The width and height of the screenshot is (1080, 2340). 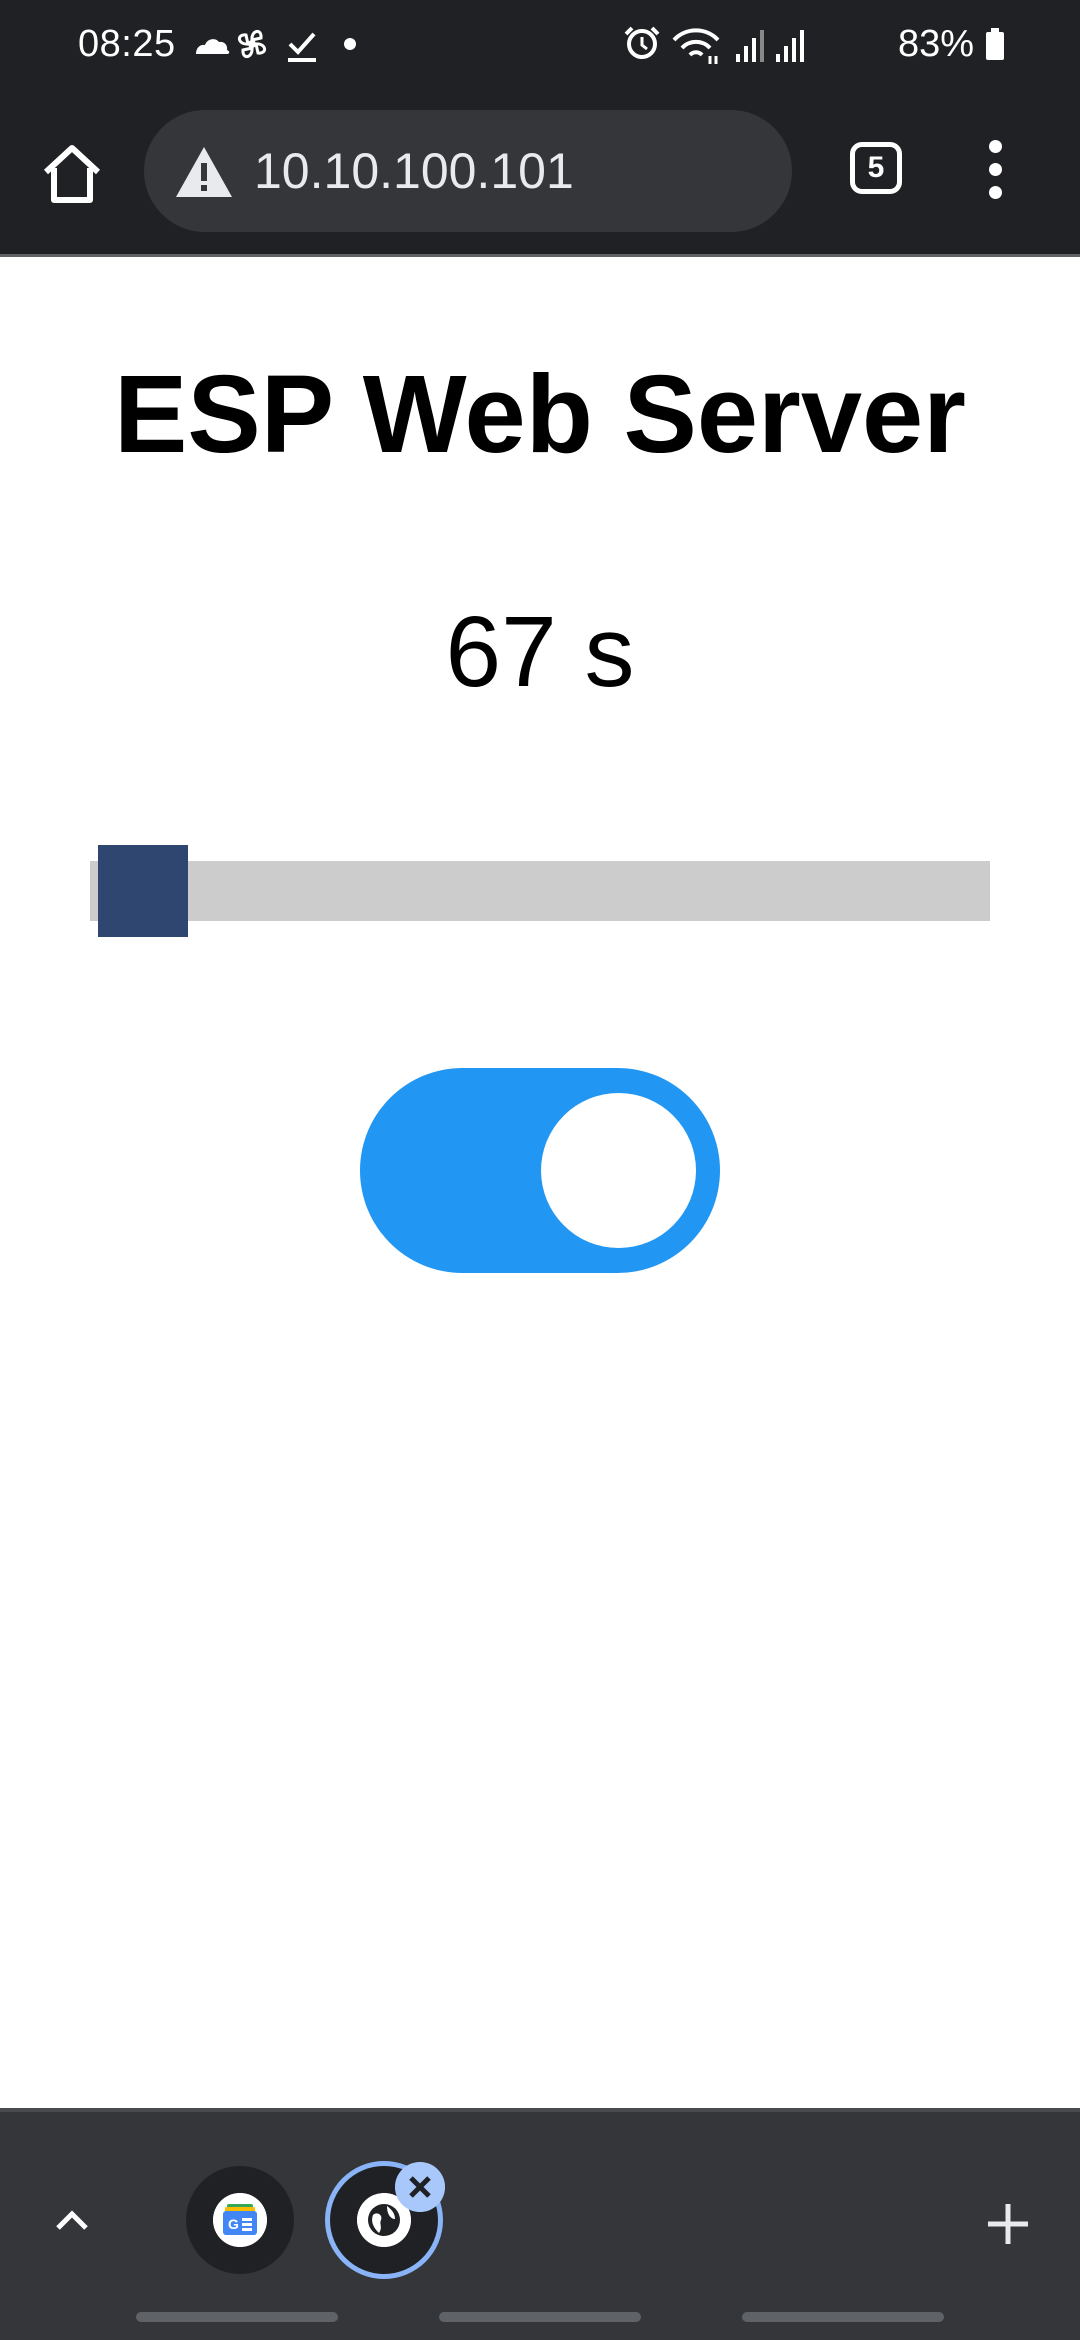 What do you see at coordinates (540, 891) in the screenshot?
I see `slider-track` at bounding box center [540, 891].